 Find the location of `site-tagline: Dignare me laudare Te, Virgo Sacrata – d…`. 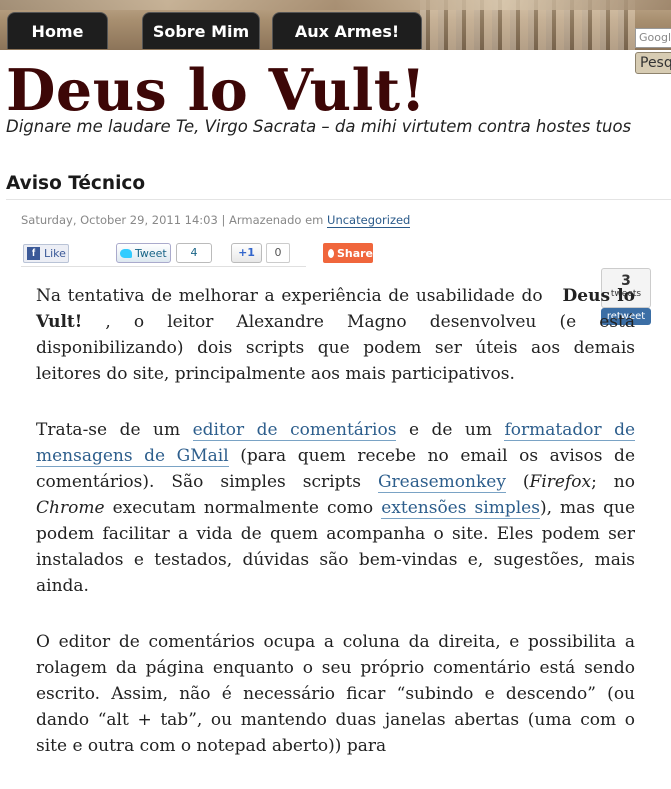

site-tagline: Dignare me laudare Te, Virgo Sacrata – d… is located at coordinates (319, 126).